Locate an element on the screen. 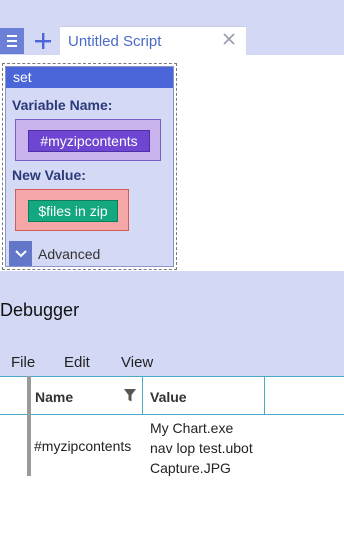 The height and width of the screenshot is (553, 344). variable-chip: #myzipcontents is located at coordinates (89, 141).